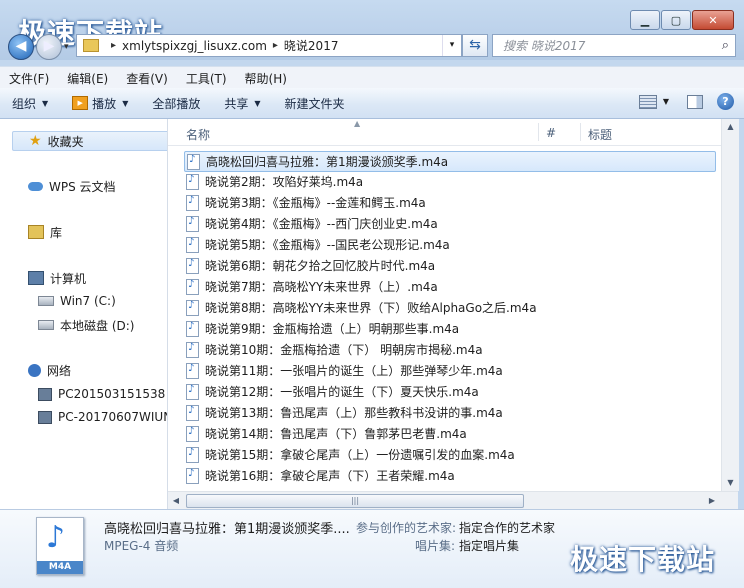  What do you see at coordinates (147, 78) in the screenshot?
I see `menu-view: 查看(V)` at bounding box center [147, 78].